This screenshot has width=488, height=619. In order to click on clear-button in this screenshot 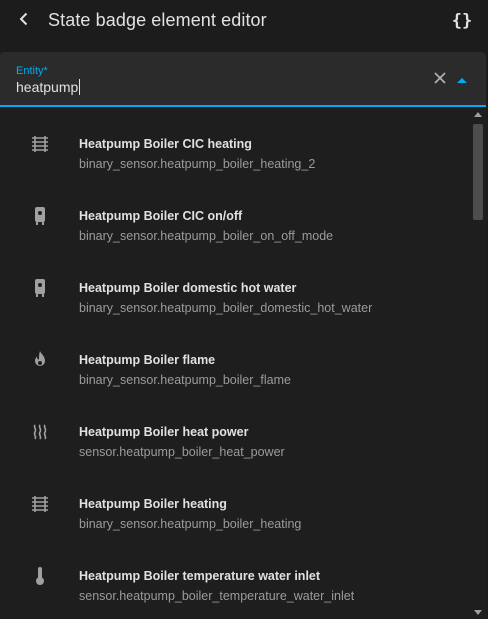, I will do `click(440, 80)`.